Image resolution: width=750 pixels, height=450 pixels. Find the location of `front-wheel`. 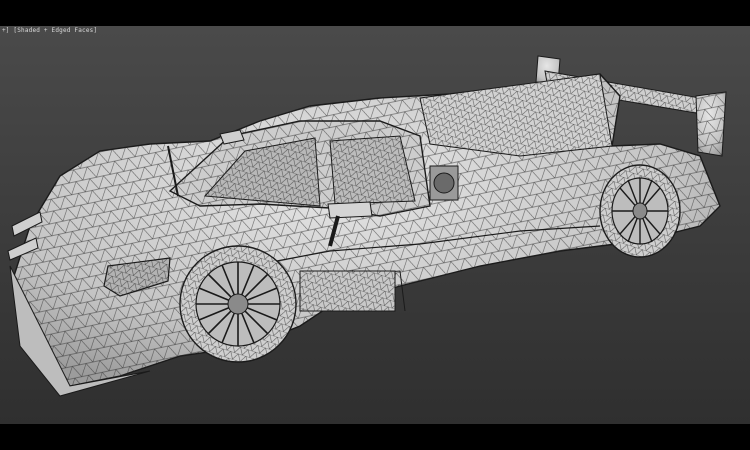

front-wheel is located at coordinates (238, 304).